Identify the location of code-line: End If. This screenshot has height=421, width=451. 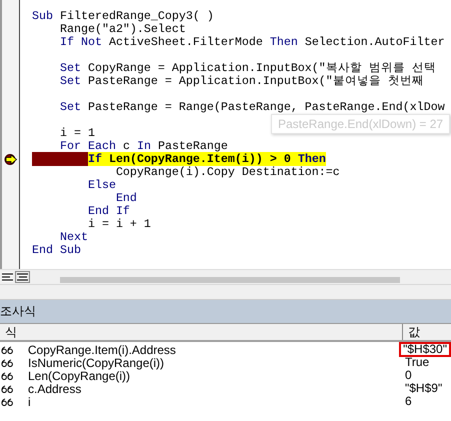
(108, 211).